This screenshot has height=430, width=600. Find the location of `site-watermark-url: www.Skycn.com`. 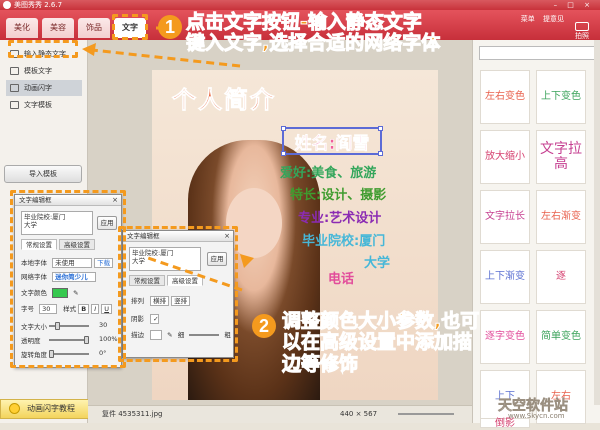

site-watermark-url: www.Skycn.com is located at coordinates (536, 416).